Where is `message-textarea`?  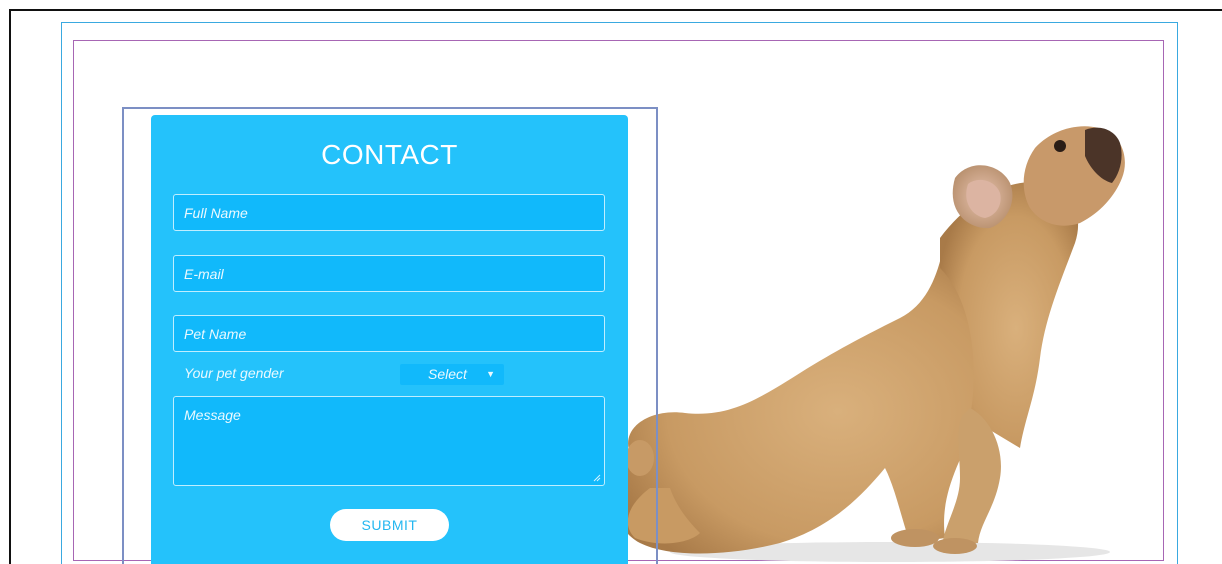
message-textarea is located at coordinates (389, 441).